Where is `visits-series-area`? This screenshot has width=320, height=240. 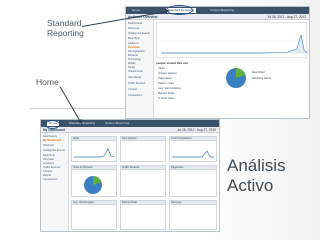
visits-series-area is located at coordinates (234, 44).